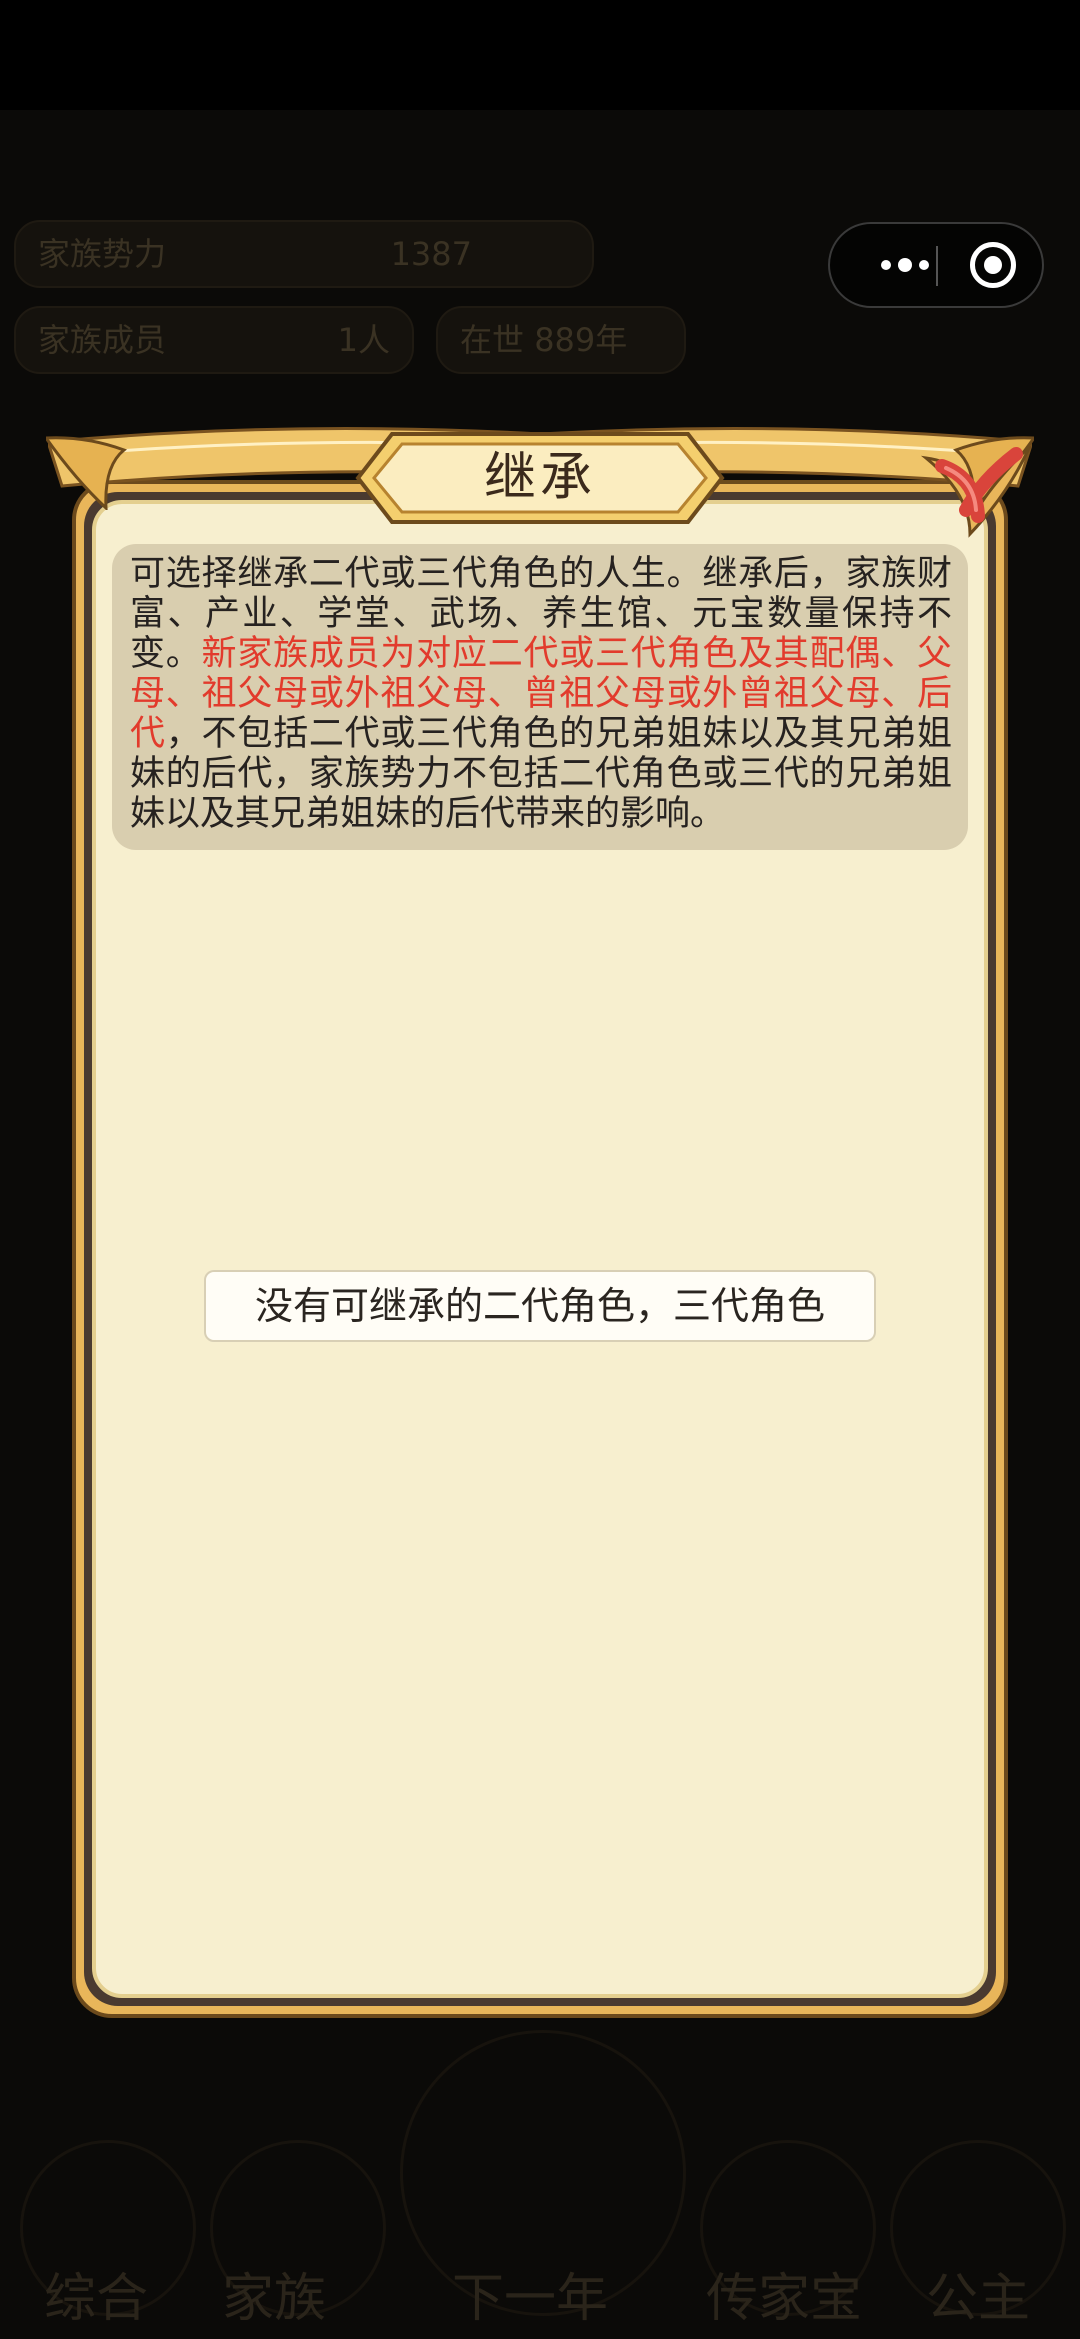  I want to click on empty-state-message: 没有可继承的二代角色，三代角色, so click(540, 1306).